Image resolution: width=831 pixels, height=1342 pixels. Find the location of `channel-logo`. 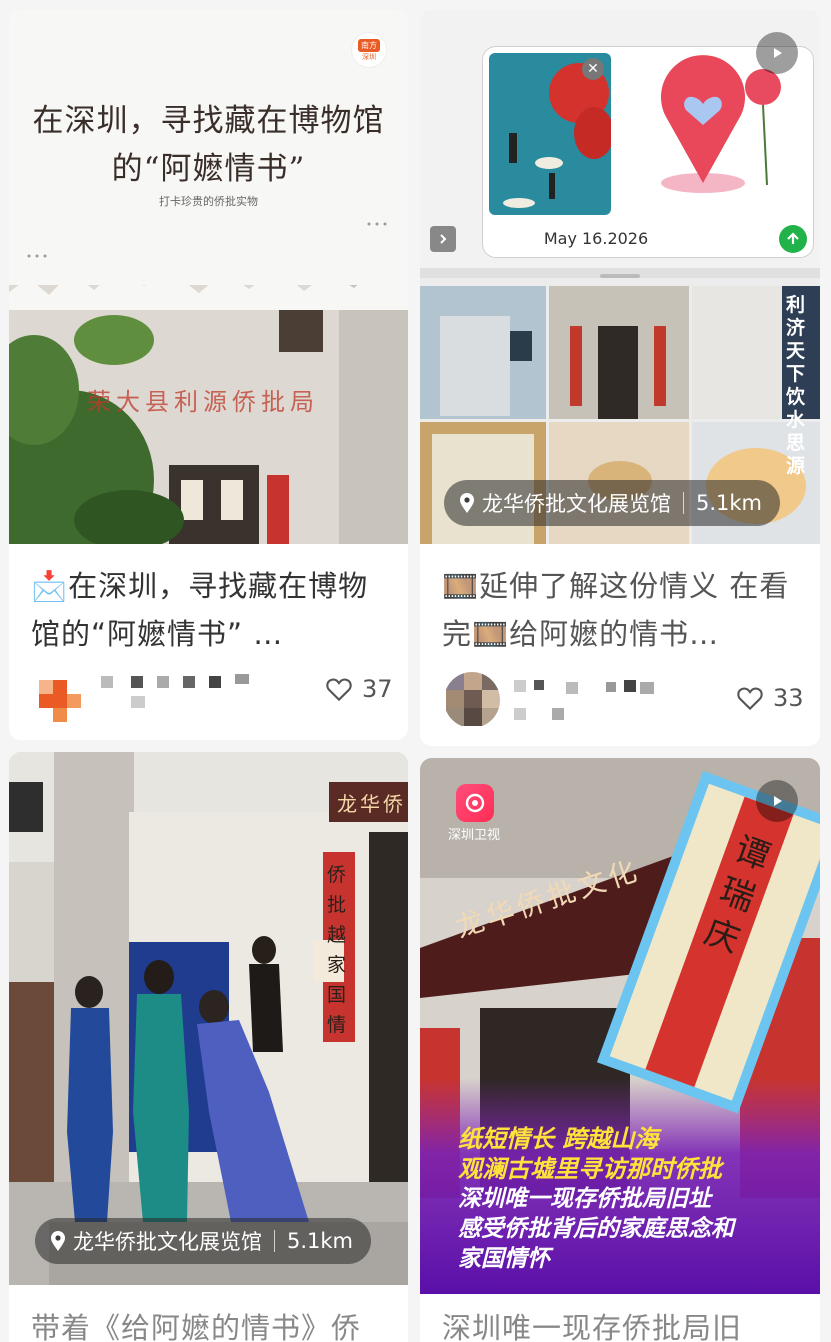

channel-logo is located at coordinates (475, 803).